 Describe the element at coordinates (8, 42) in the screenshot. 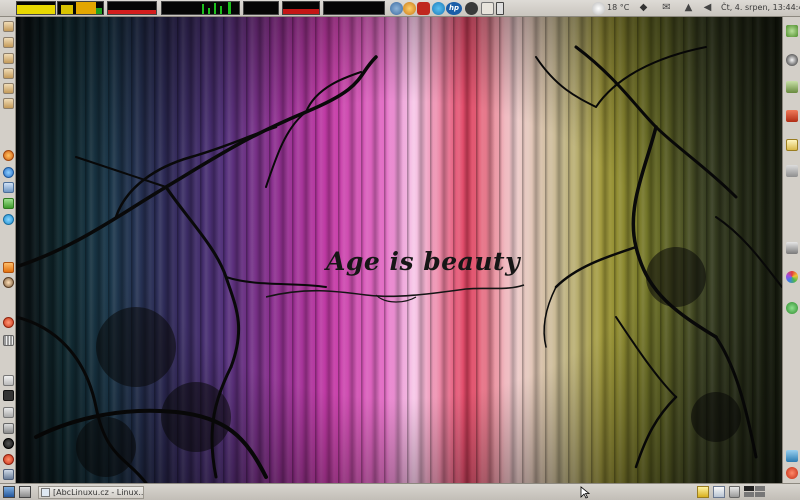

I see `folder-icon` at that location.